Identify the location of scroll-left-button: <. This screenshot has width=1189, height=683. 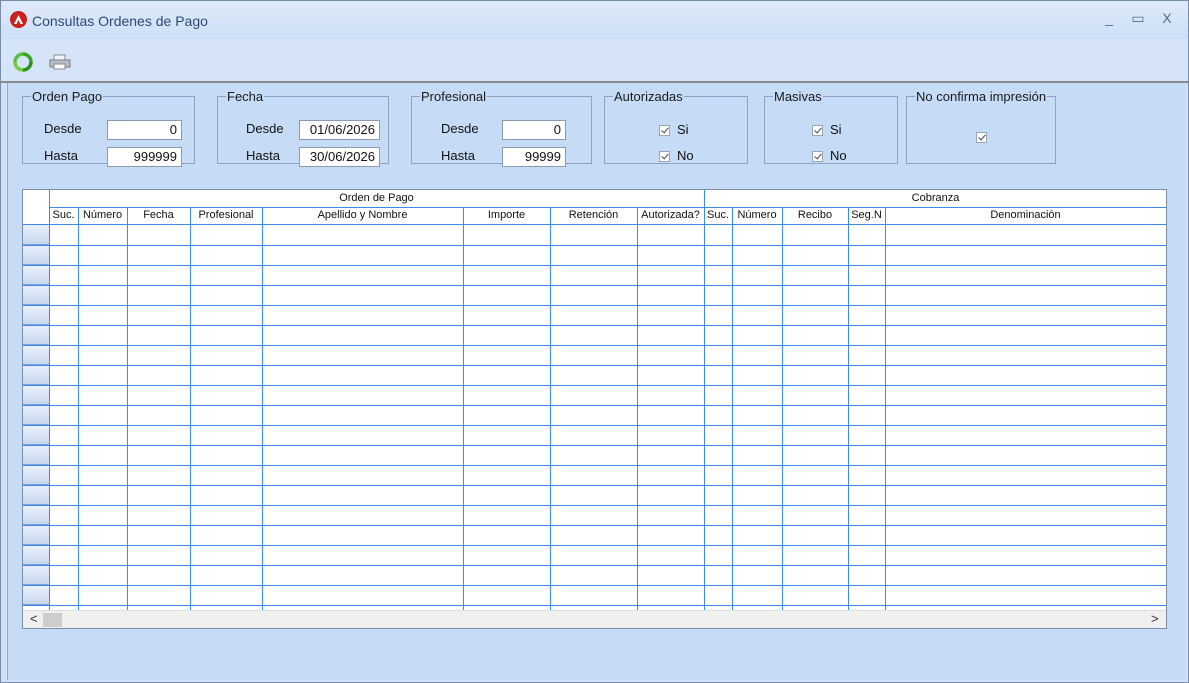
(34, 618).